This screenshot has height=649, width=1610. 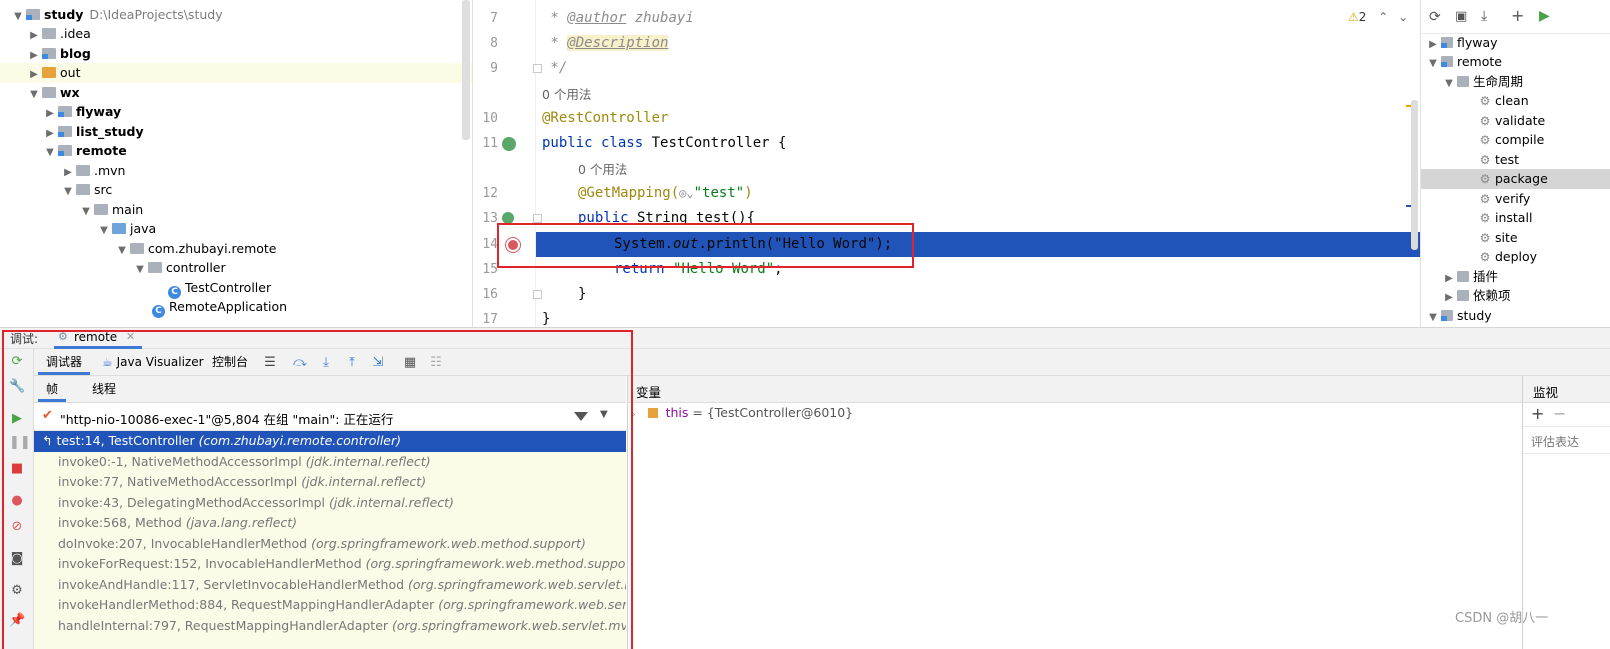 I want to click on maven-goal-package: ⚙ package, so click(x=1515, y=179).